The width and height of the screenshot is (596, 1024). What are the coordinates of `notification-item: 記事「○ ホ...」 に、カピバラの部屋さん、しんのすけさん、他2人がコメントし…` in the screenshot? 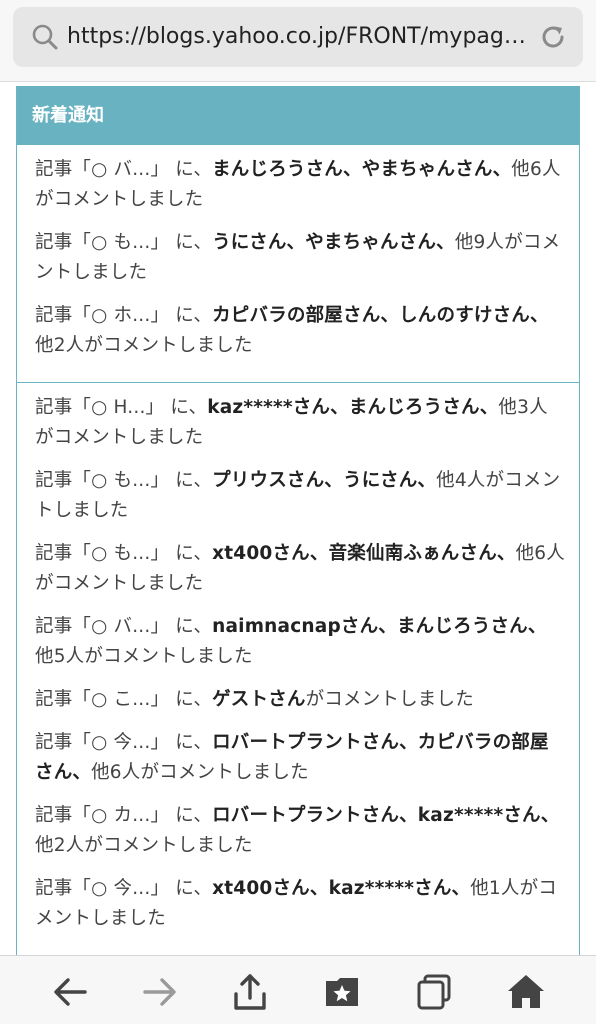 It's located at (300, 331).